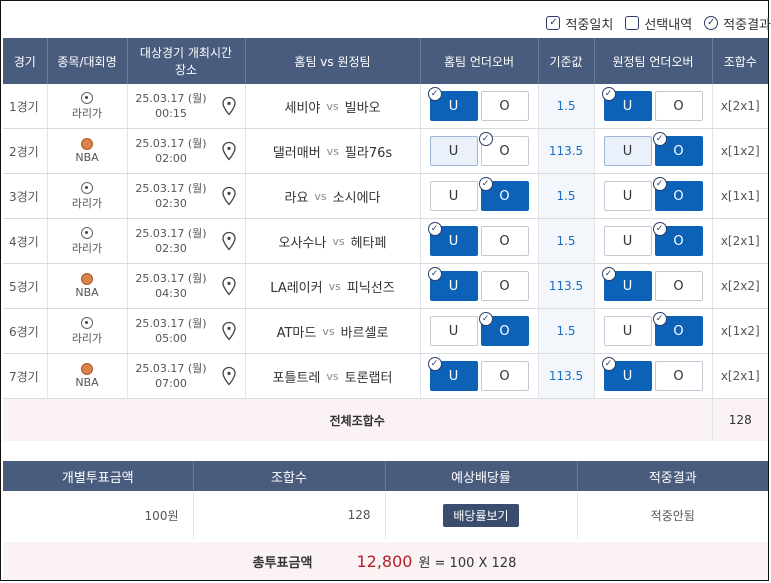  What do you see at coordinates (368, 378) in the screenshot?
I see `away-team: 토론랩터` at bounding box center [368, 378].